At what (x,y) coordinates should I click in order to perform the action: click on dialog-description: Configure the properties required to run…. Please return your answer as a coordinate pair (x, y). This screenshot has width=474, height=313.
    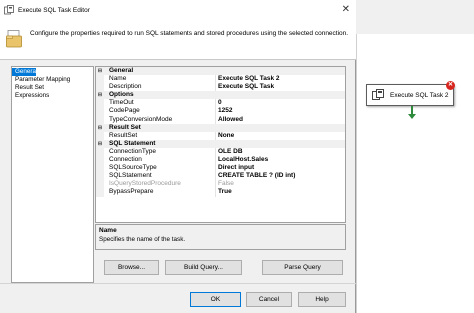
    Looking at the image, I should click on (189, 33).